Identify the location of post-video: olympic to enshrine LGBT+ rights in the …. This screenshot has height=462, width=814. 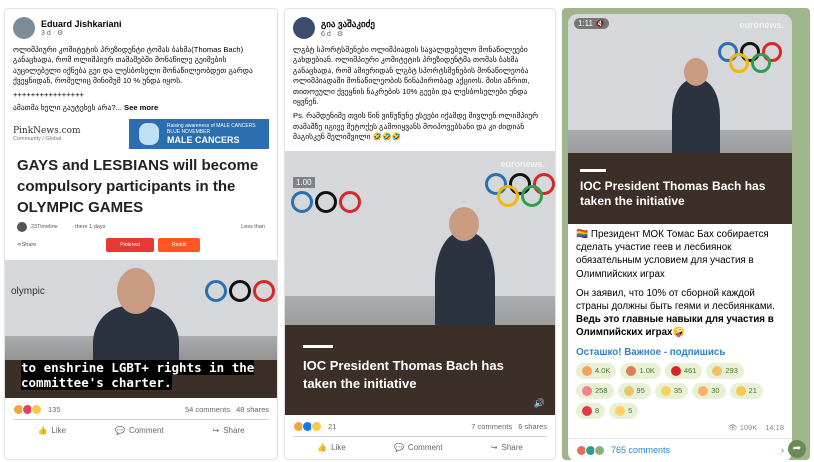
(141, 329).